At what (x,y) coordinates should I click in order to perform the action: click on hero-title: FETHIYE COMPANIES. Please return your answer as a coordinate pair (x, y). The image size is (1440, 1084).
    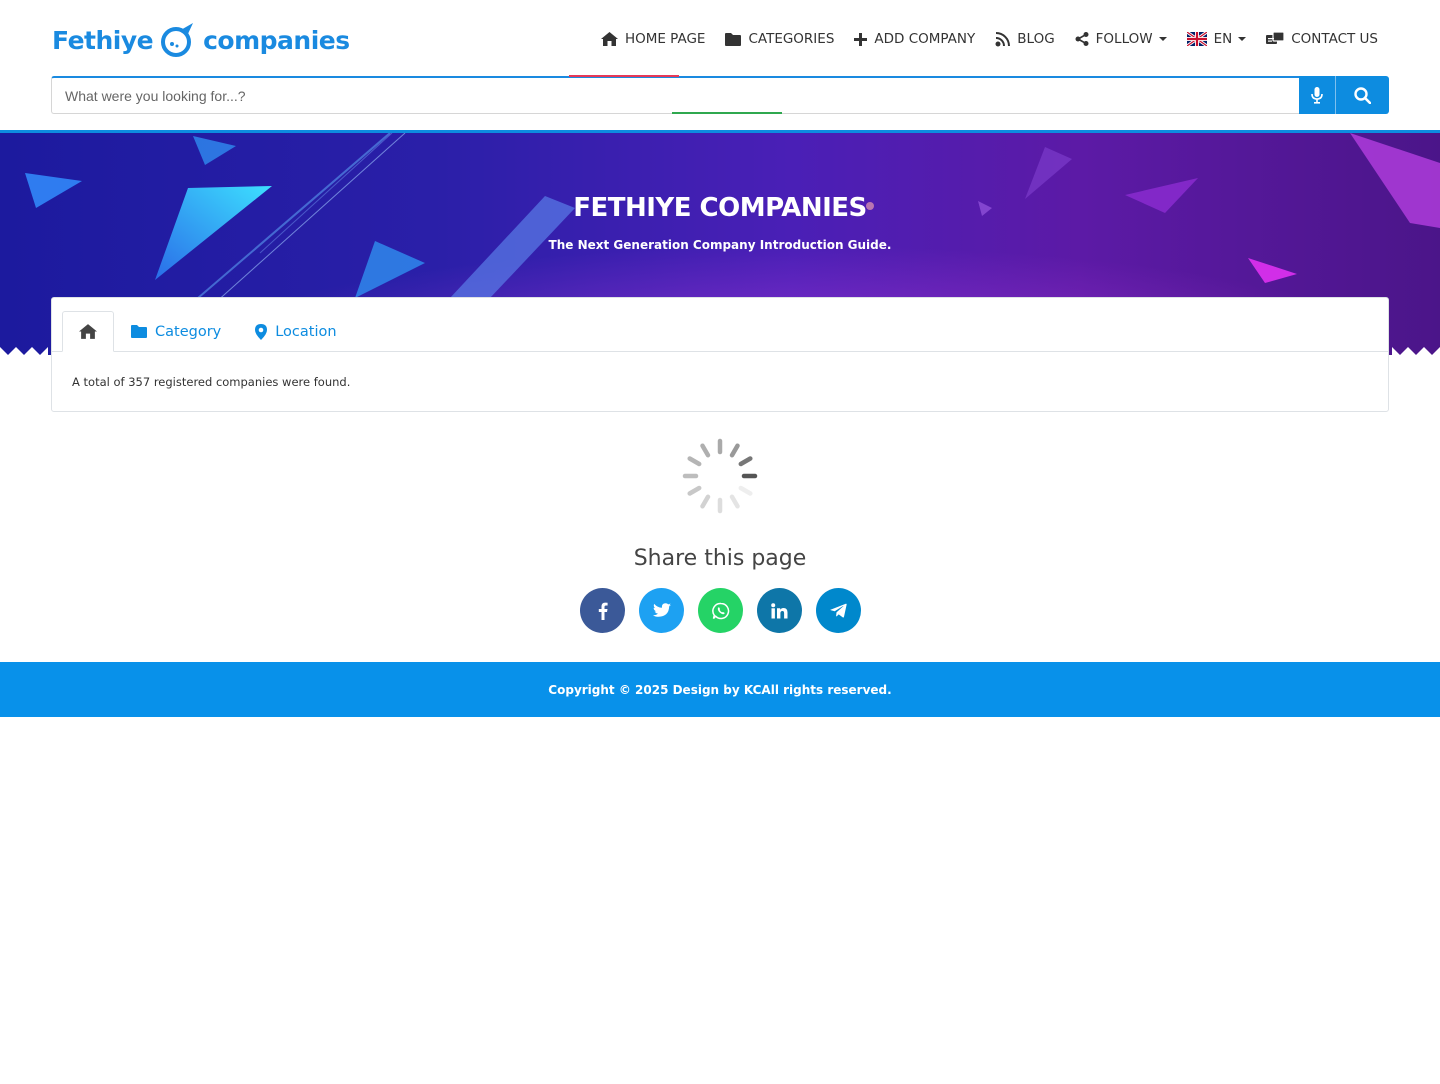
    Looking at the image, I should click on (720, 208).